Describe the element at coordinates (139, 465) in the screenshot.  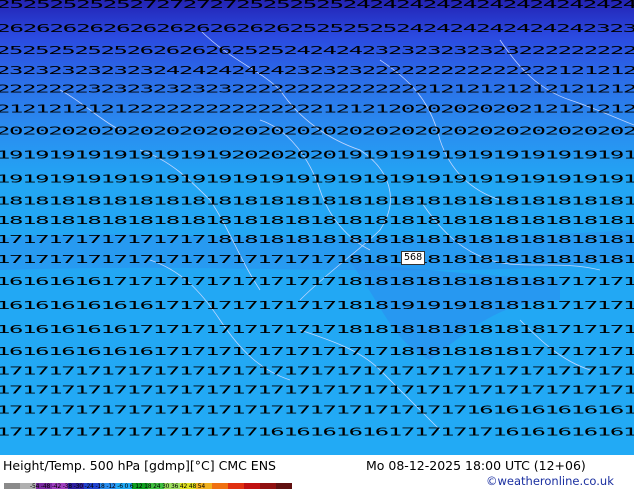
I see `map-title: Height/Temp. 500 hPa [gdmp][°C] CMC ENS` at that location.